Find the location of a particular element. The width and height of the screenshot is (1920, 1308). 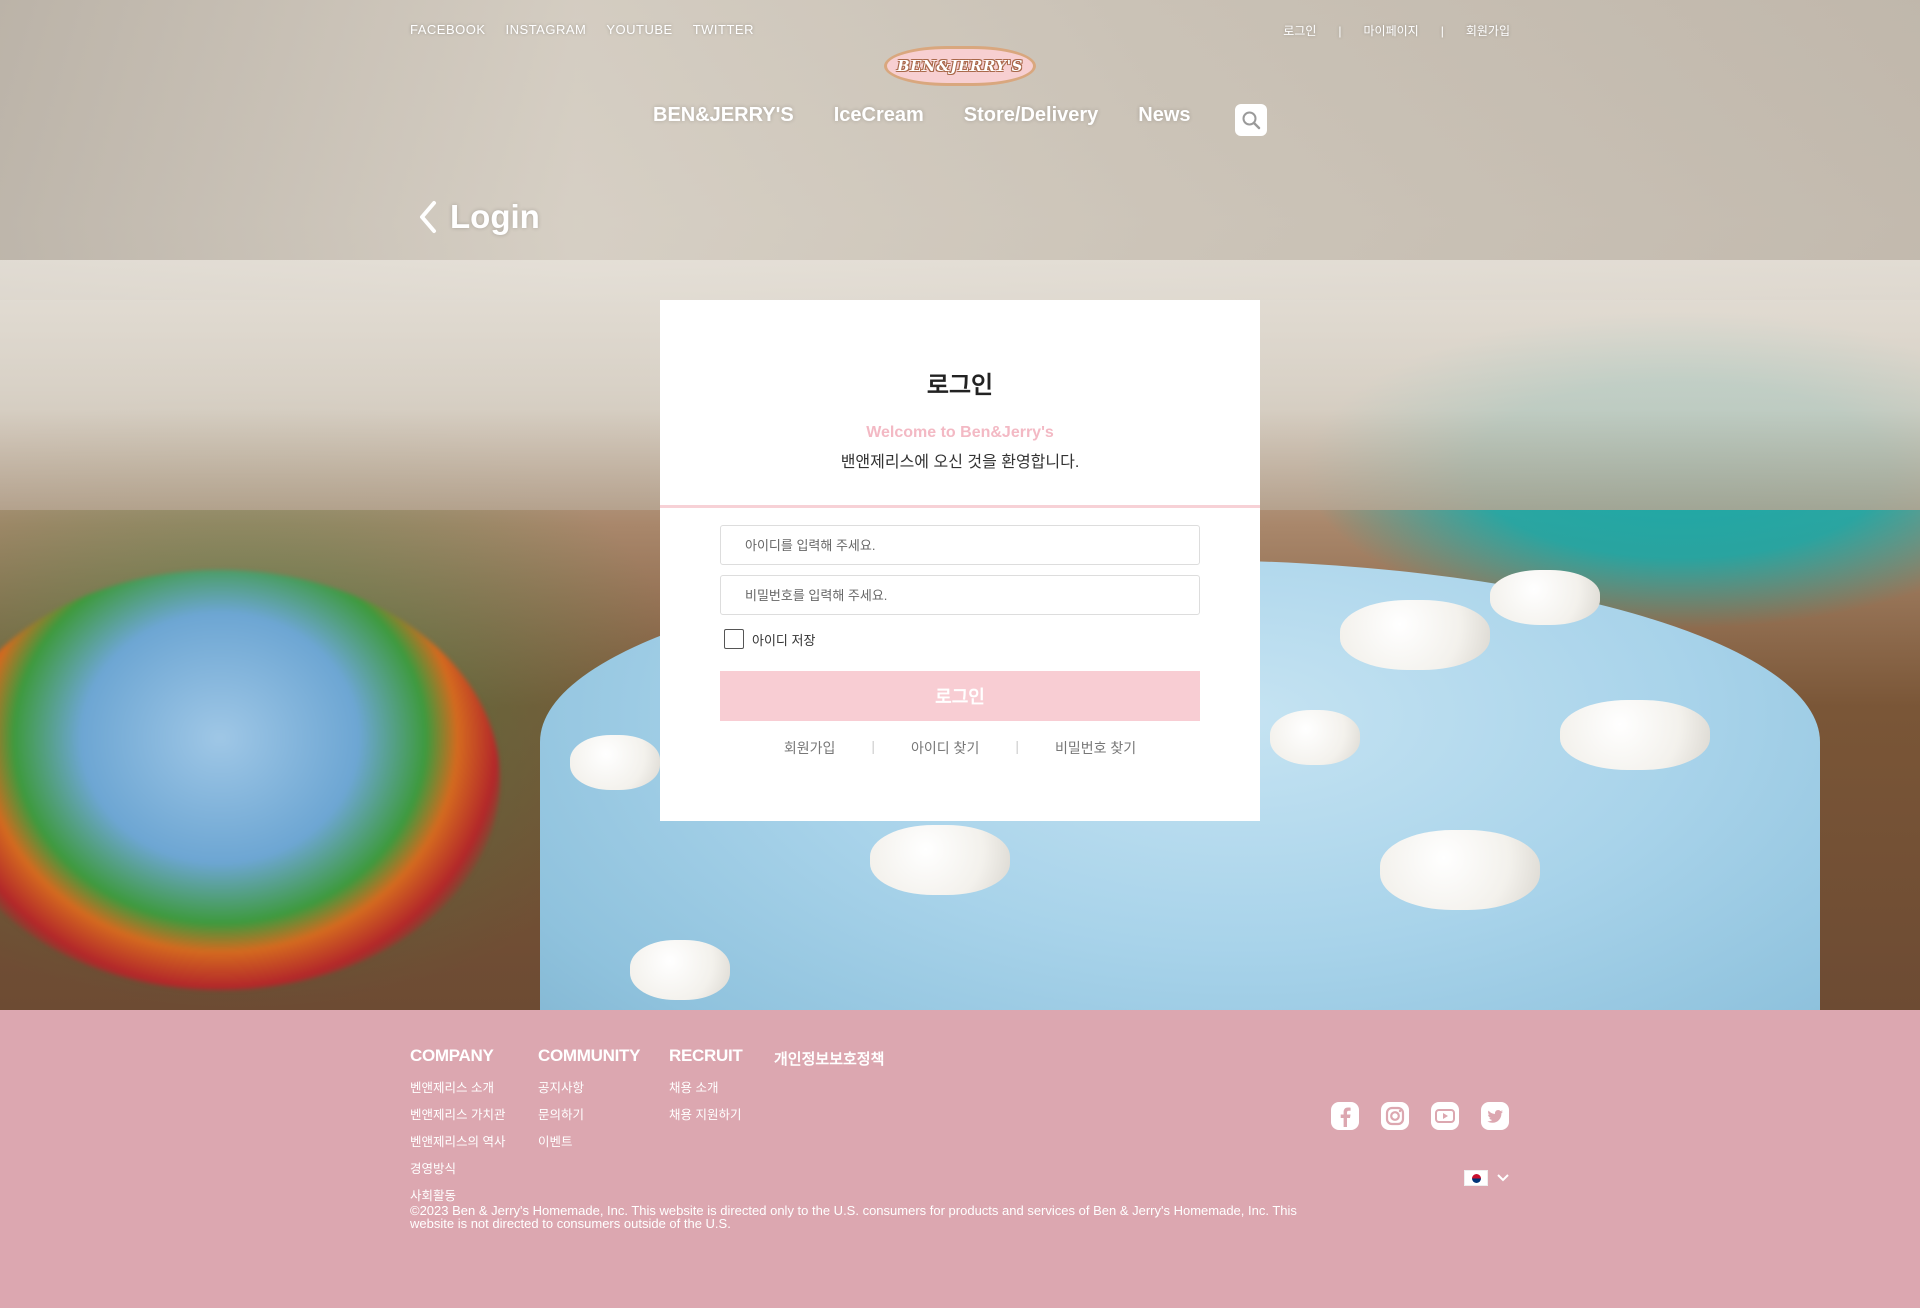

footer-link: 채용 지원하기 is located at coordinates (705, 1113).